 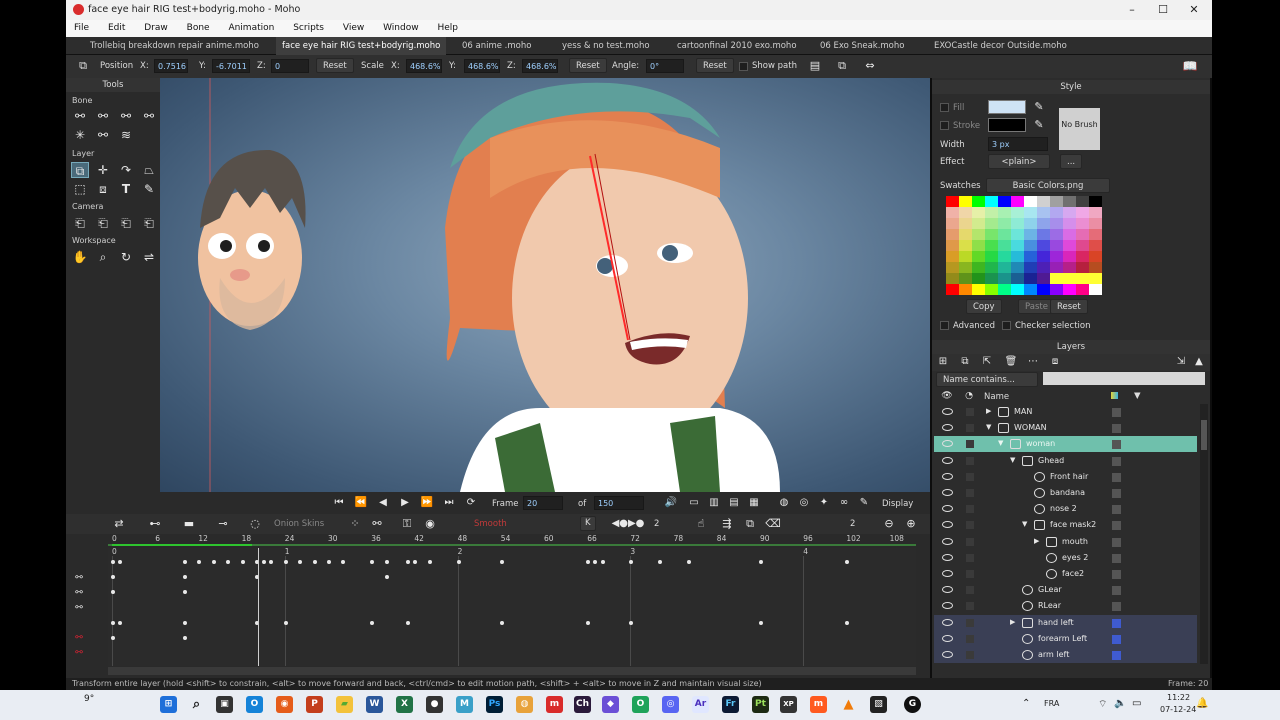 What do you see at coordinates (401, 26) in the screenshot?
I see `menu-window: Window` at bounding box center [401, 26].